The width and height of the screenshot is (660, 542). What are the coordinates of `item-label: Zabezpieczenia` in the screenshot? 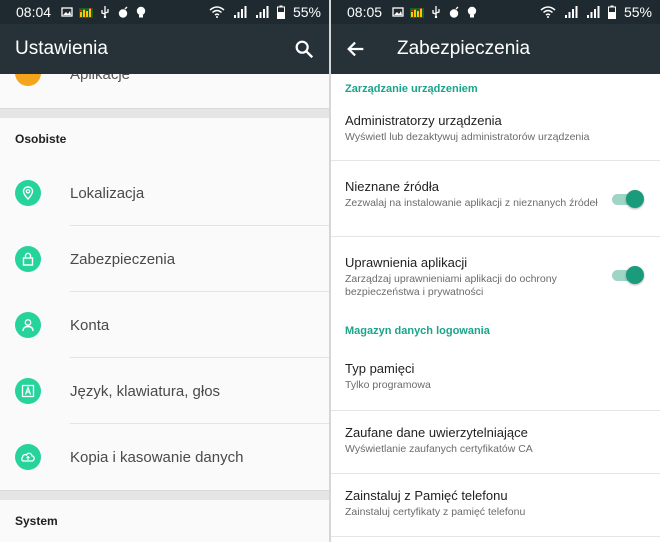 It's located at (123, 259).